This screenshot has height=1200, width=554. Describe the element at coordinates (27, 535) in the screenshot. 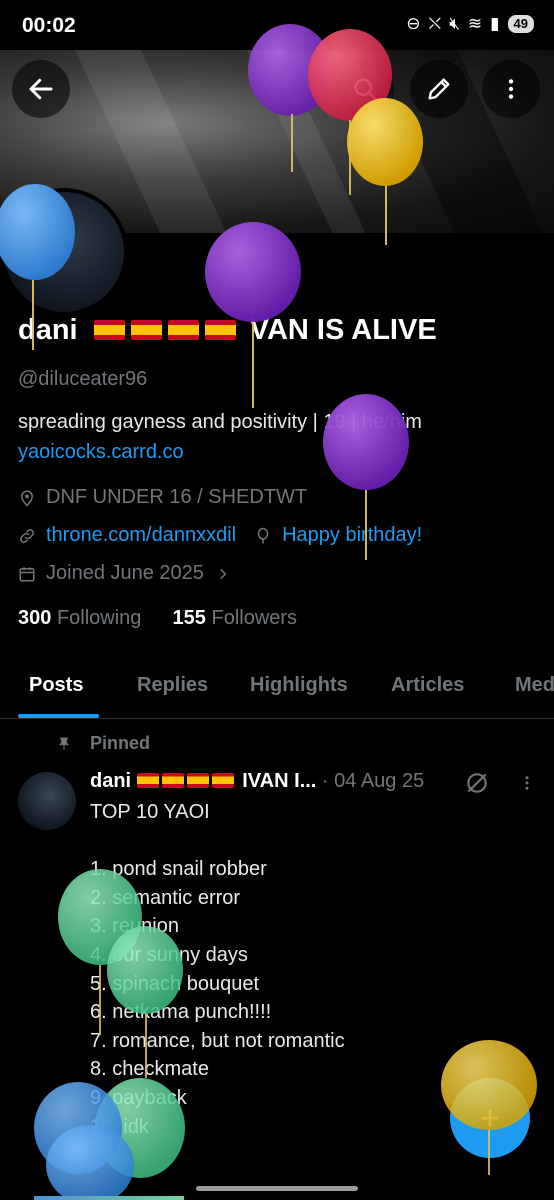

I see `link-icon` at that location.